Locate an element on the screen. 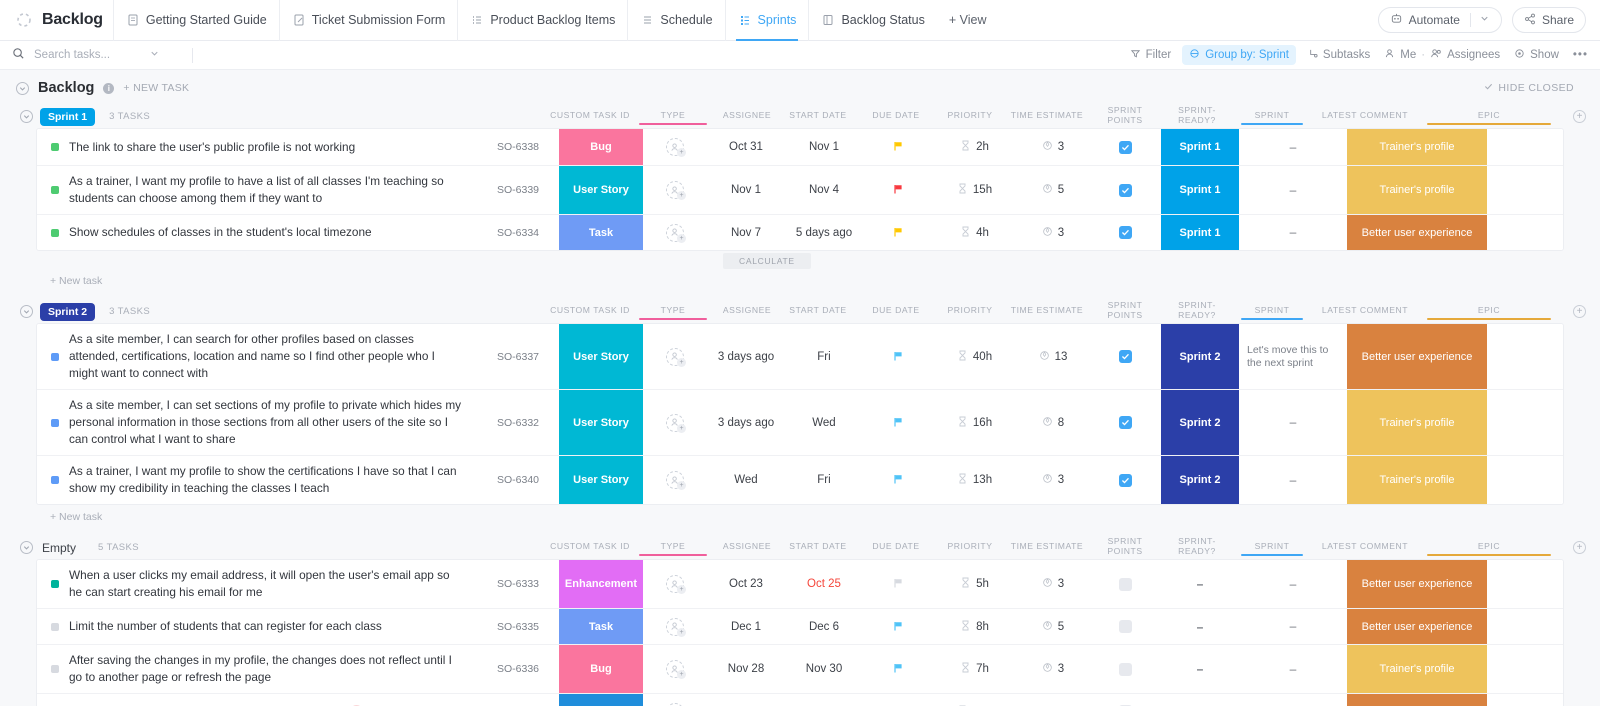 The width and height of the screenshot is (1600, 706). column-header: START DATE is located at coordinates (818, 312).